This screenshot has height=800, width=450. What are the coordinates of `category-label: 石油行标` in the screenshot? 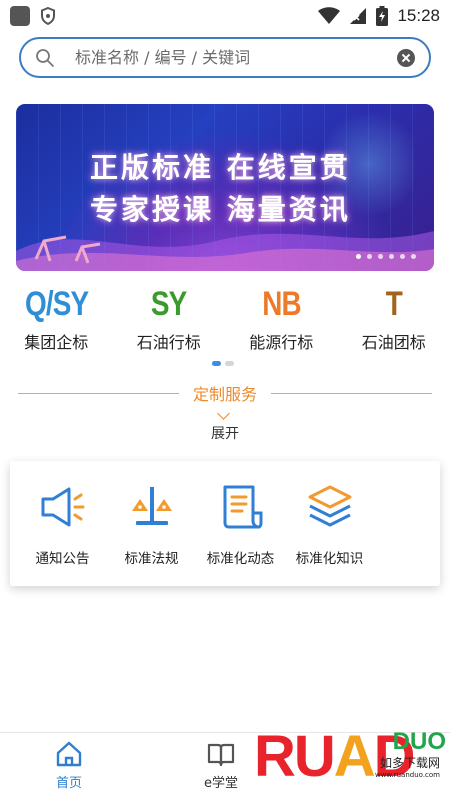 It's located at (168, 342).